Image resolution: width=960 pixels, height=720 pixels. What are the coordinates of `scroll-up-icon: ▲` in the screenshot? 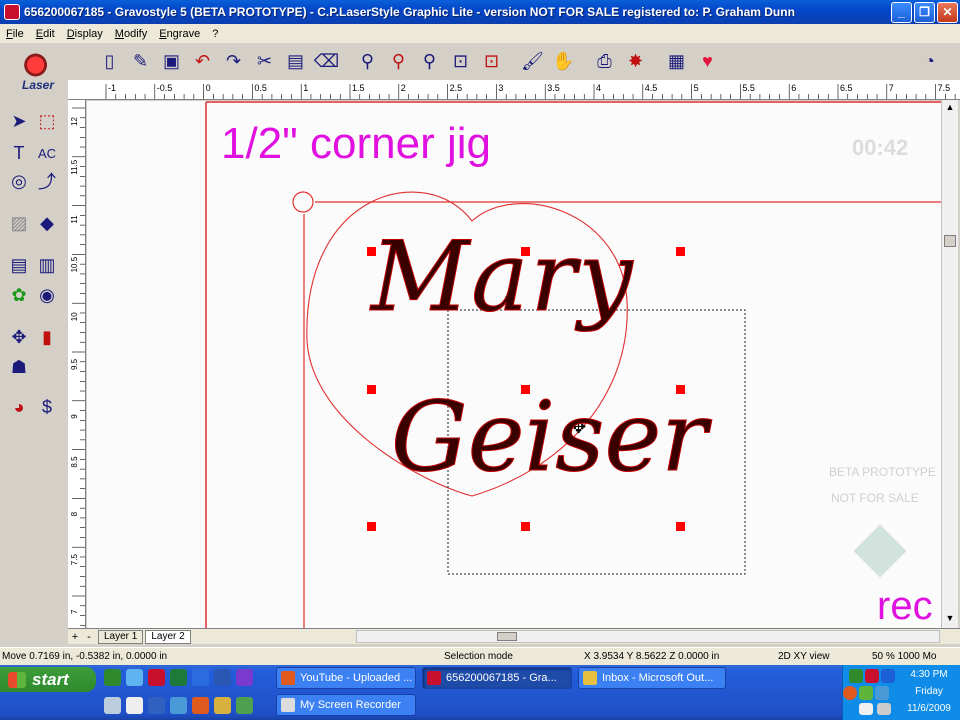 It's located at (950, 108).